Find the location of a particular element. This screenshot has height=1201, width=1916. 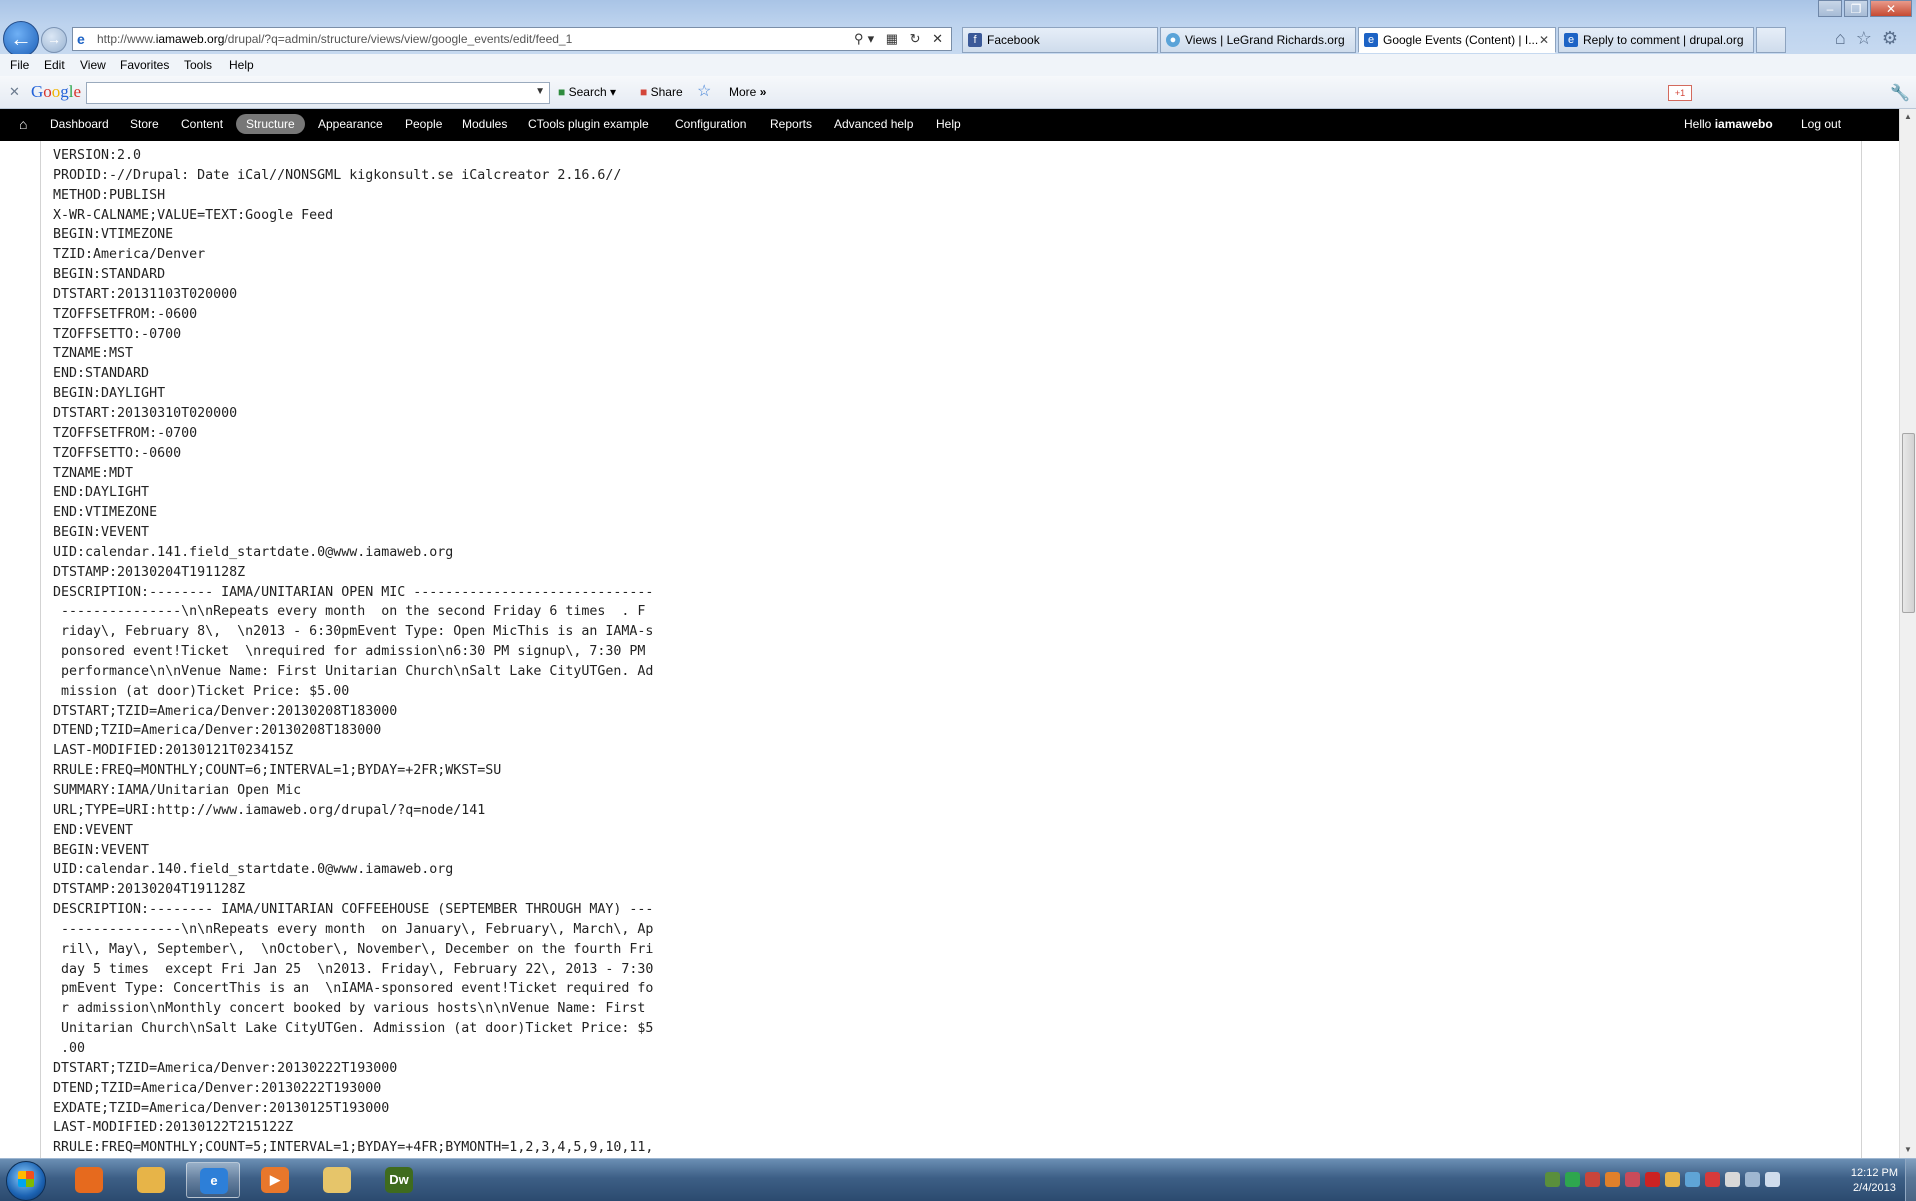

outlook-icon is located at coordinates (151, 1180).